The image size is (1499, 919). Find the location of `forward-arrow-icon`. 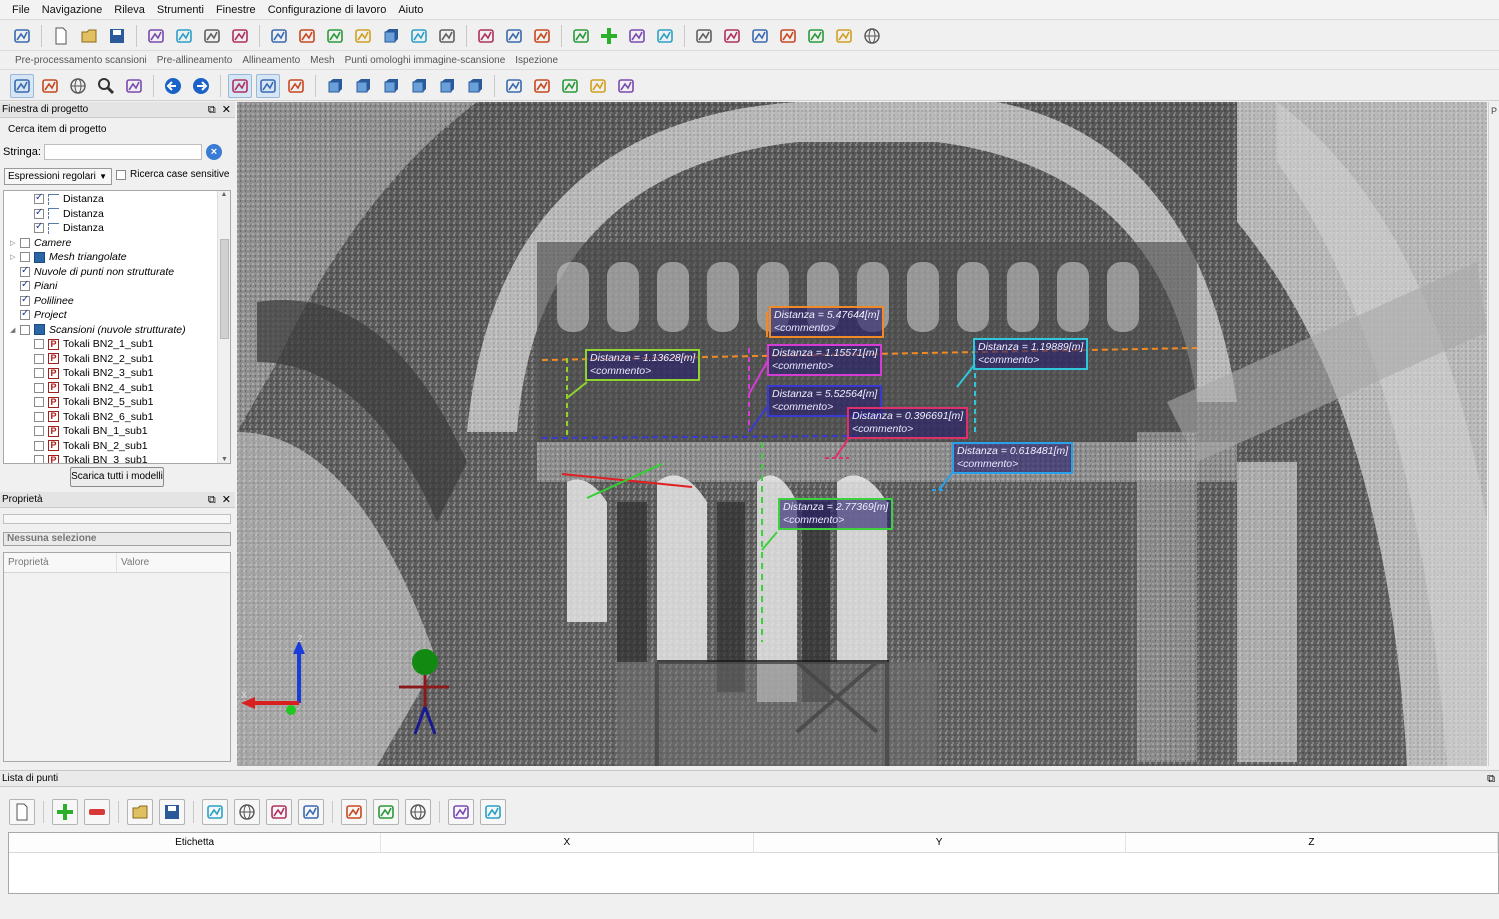

forward-arrow-icon is located at coordinates (201, 86).